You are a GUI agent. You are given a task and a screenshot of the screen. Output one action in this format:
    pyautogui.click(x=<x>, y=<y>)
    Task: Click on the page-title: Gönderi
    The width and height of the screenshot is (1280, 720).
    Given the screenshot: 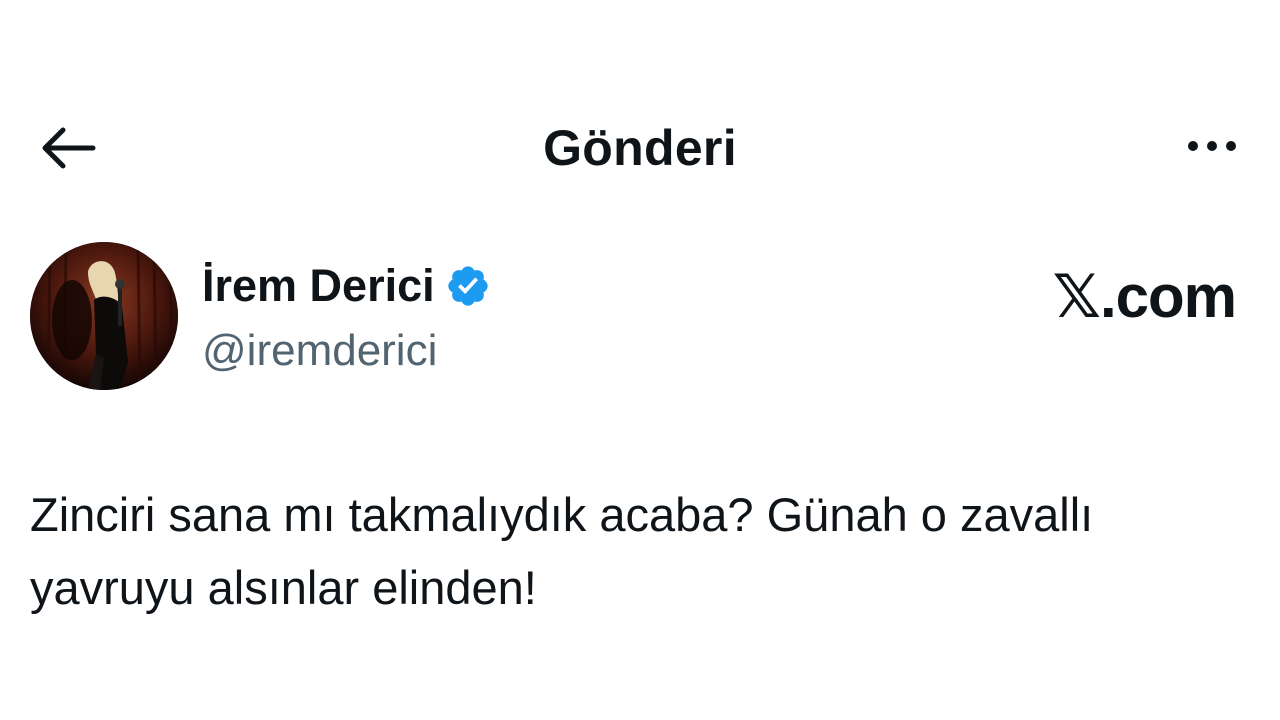 What is the action you would take?
    pyautogui.click(x=640, y=148)
    